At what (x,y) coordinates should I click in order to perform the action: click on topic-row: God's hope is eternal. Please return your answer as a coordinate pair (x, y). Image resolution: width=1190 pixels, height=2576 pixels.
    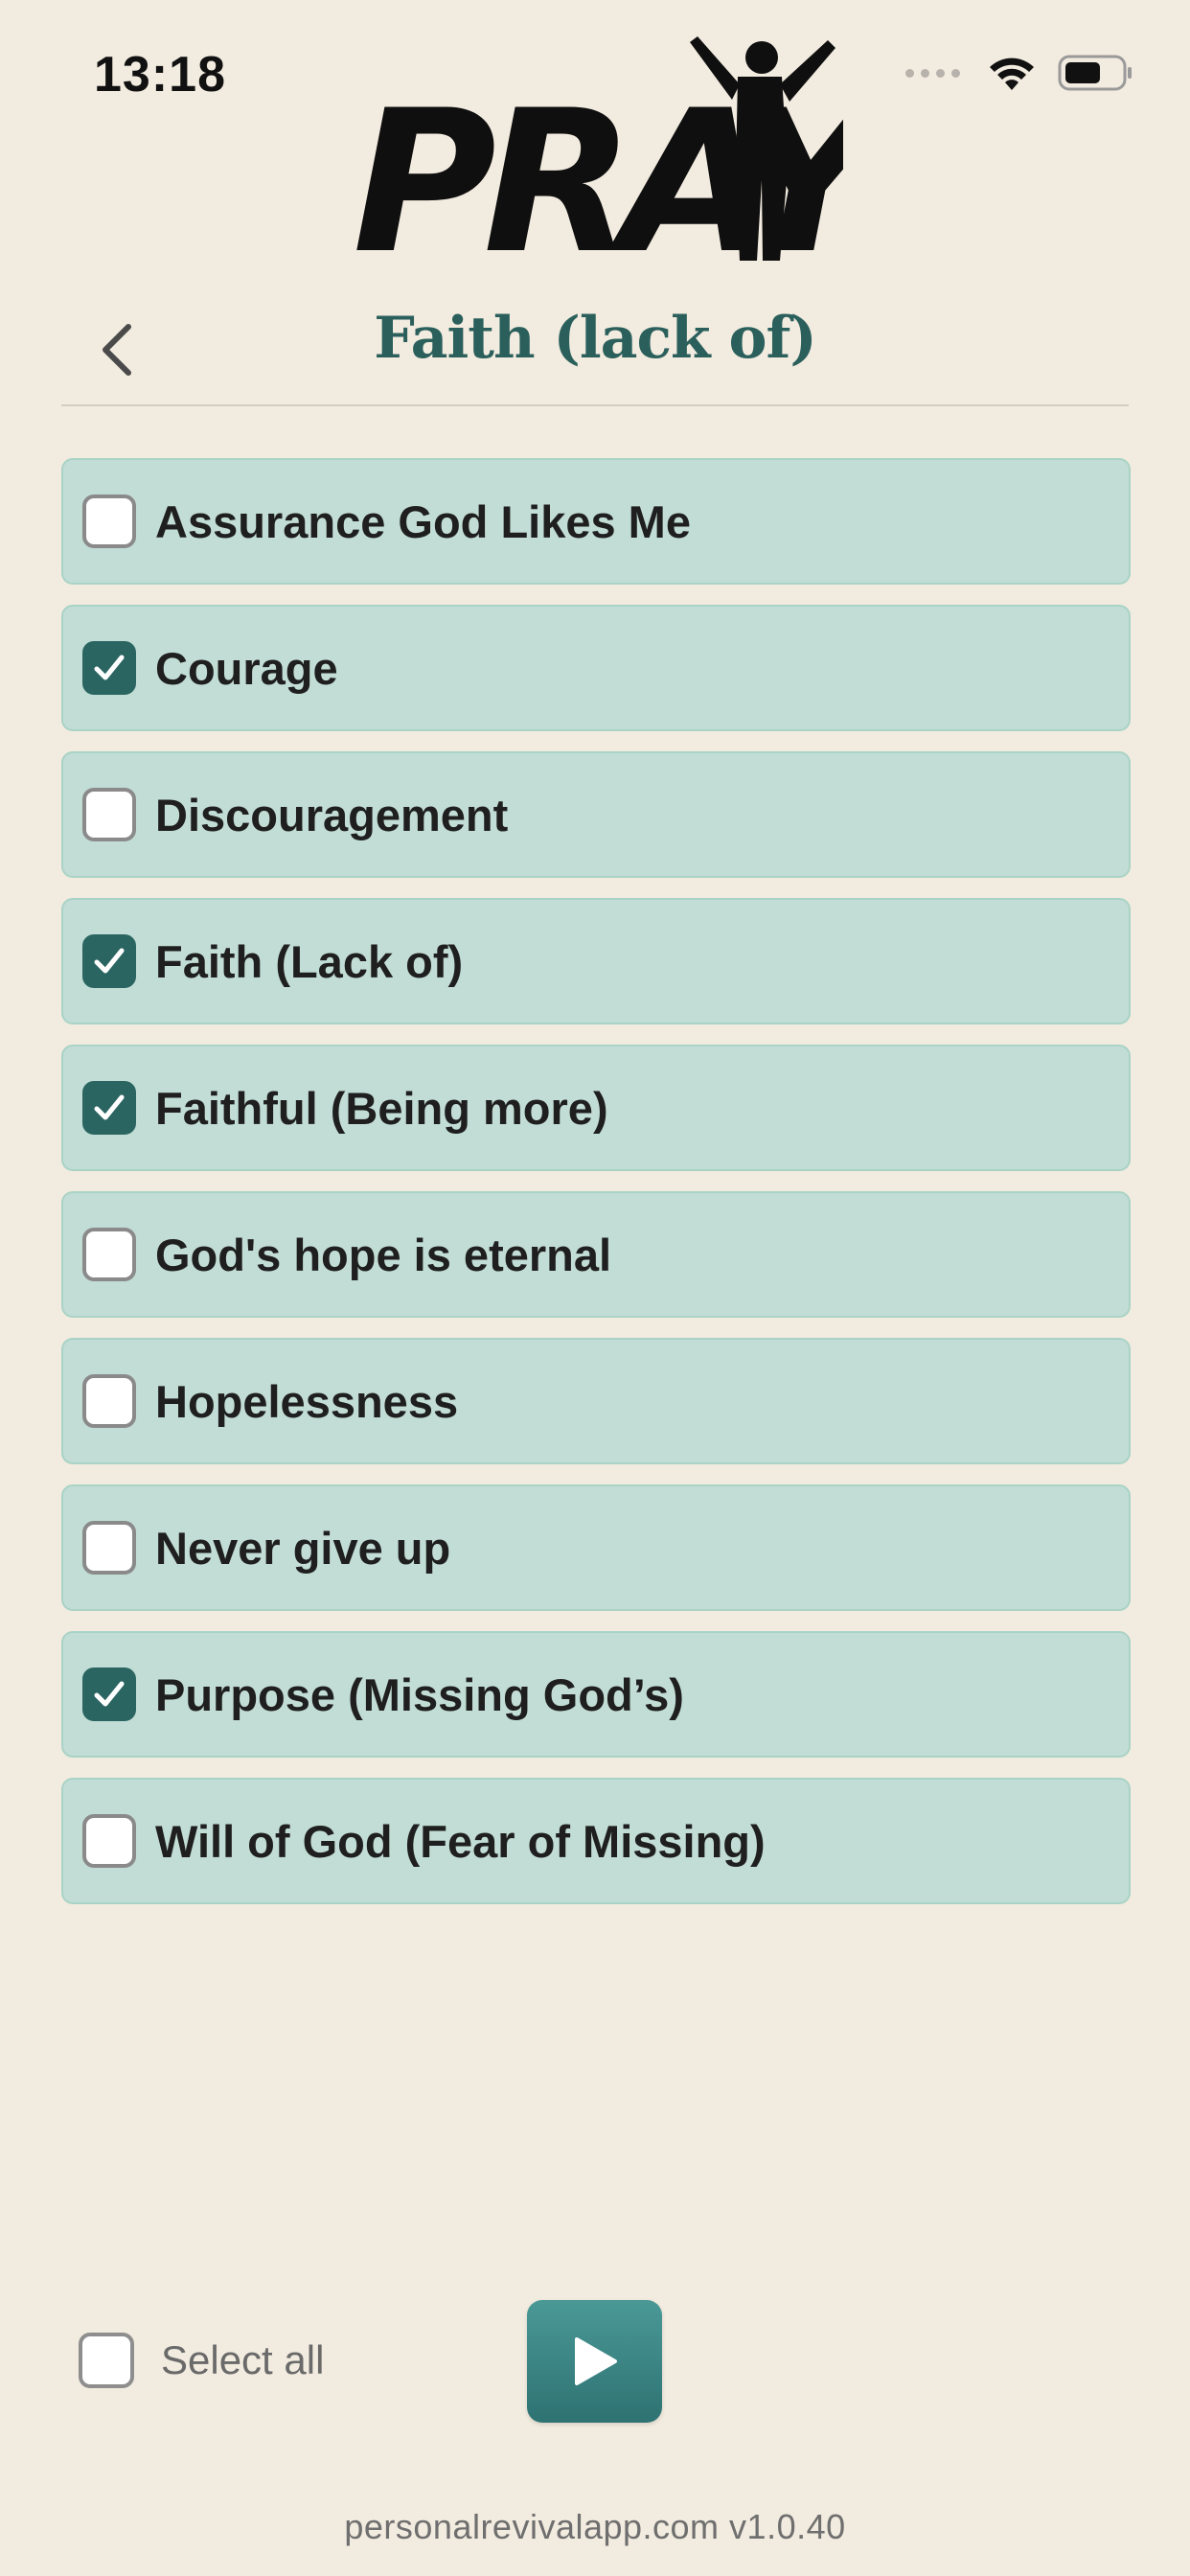
    Looking at the image, I should click on (596, 1254).